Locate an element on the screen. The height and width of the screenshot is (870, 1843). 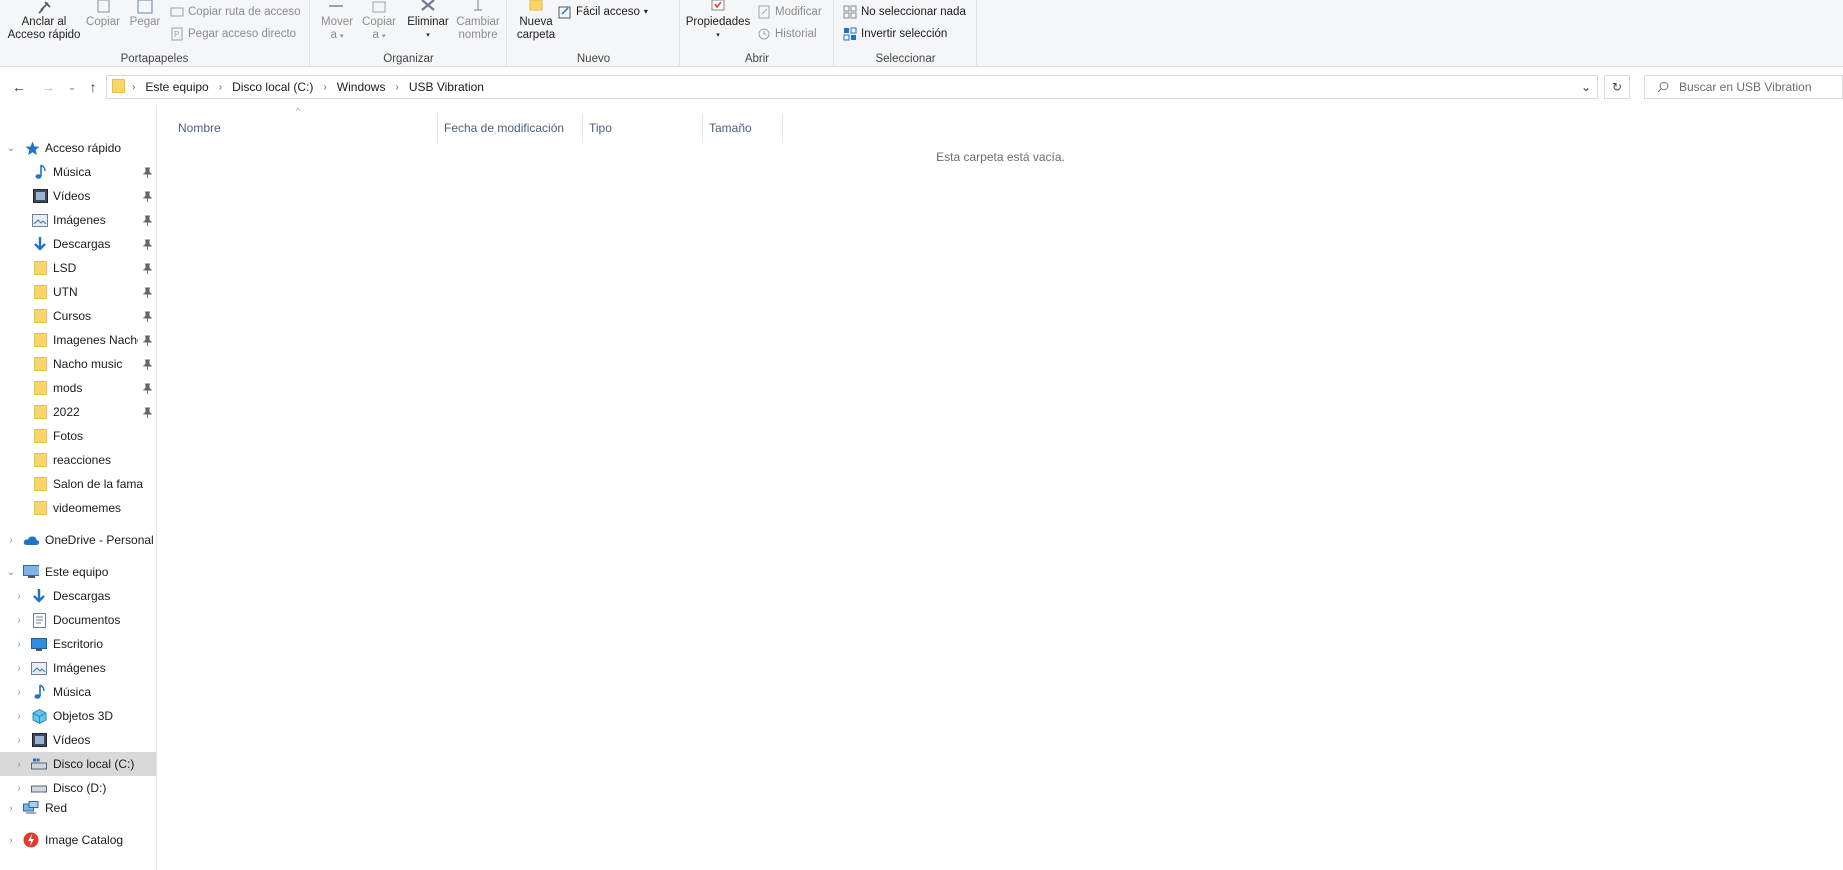
copy-path-button: Copiar ruta de acceso is located at coordinates (235, 12).